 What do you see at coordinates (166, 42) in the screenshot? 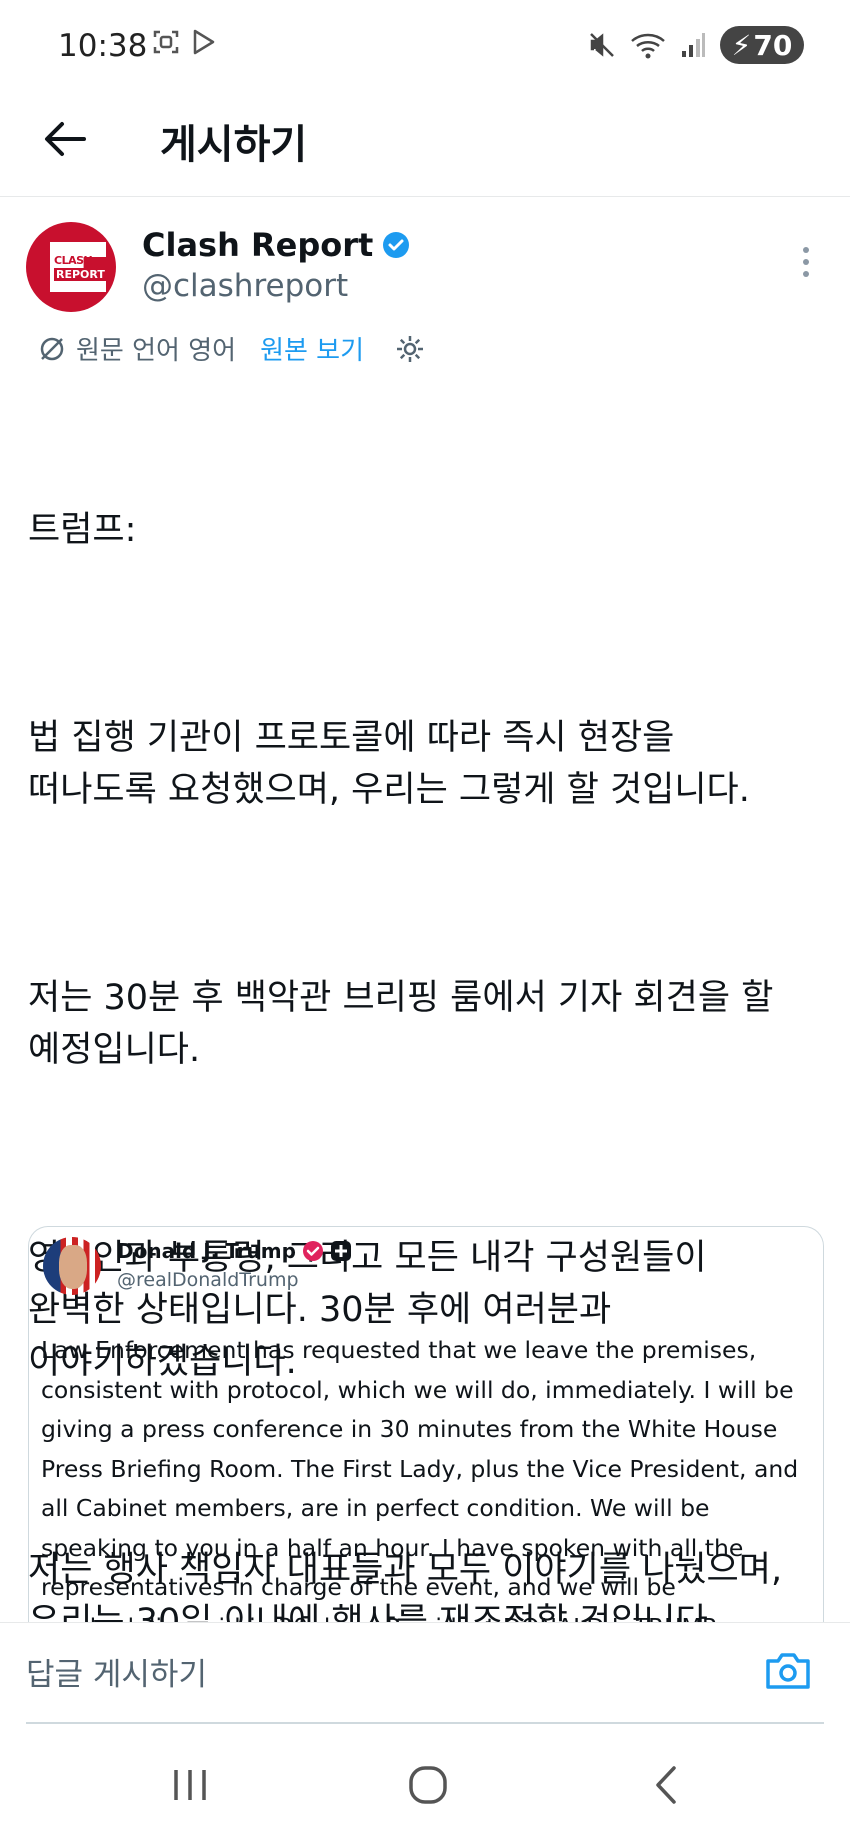
I see `screenshot-icon` at bounding box center [166, 42].